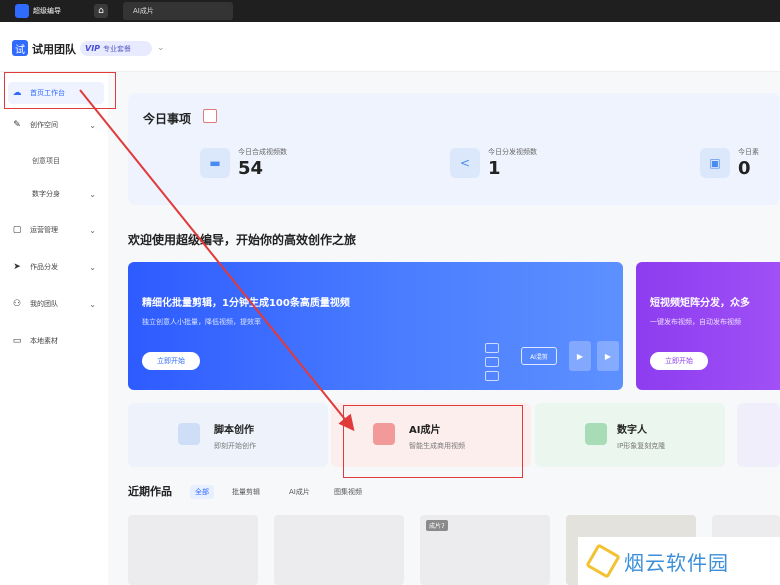 This screenshot has height=585, width=780. What do you see at coordinates (210, 116) in the screenshot?
I see `calendar-icon` at bounding box center [210, 116].